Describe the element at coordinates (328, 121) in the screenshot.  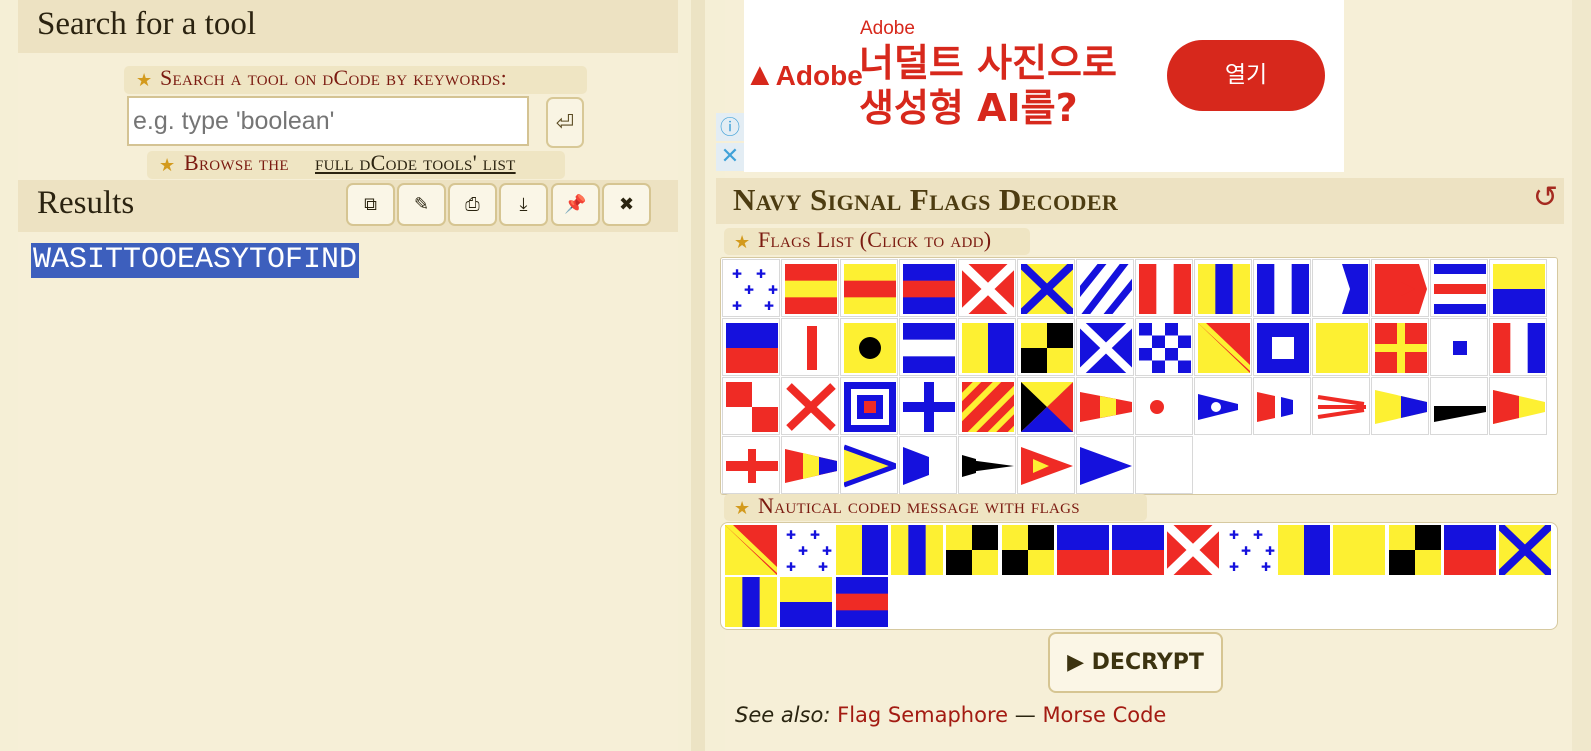
I see `search-input` at that location.